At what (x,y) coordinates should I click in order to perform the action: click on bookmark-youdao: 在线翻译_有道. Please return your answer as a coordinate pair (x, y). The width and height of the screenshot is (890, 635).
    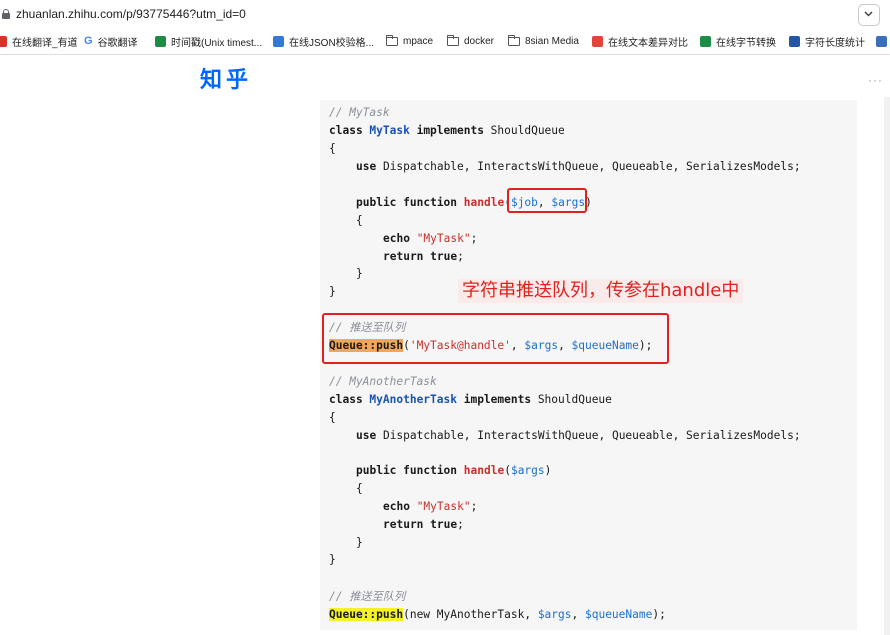
    Looking at the image, I should click on (39, 41).